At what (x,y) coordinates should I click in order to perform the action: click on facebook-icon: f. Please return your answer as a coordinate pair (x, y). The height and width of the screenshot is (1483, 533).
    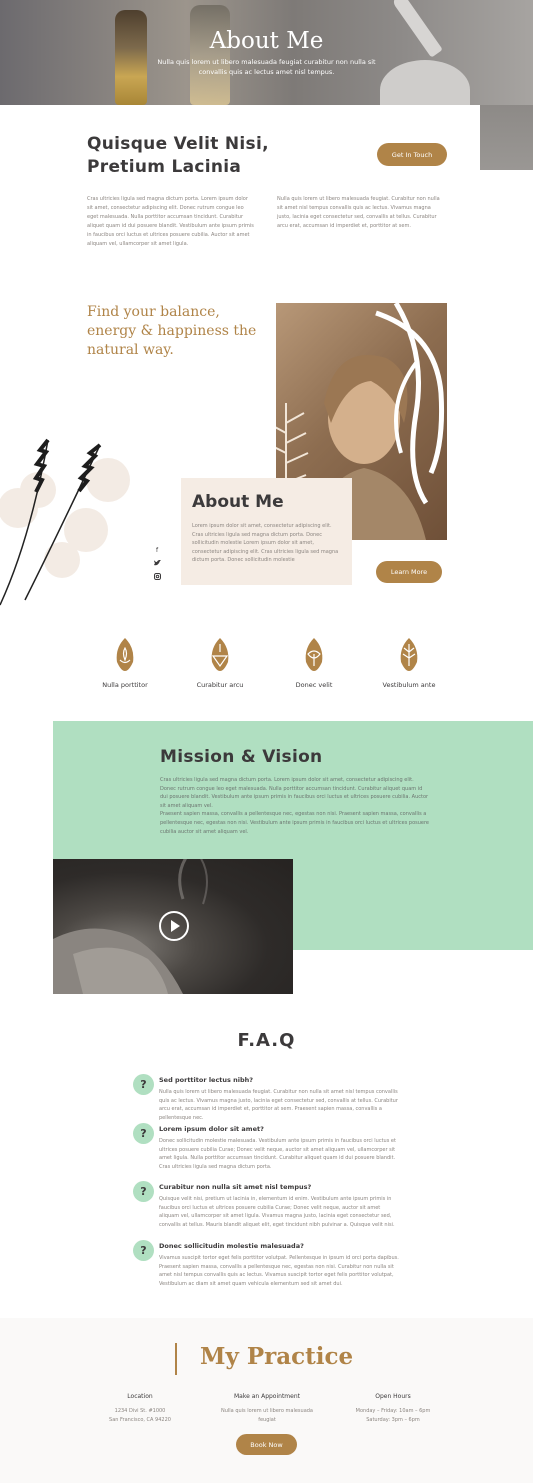
    Looking at the image, I should click on (157, 550).